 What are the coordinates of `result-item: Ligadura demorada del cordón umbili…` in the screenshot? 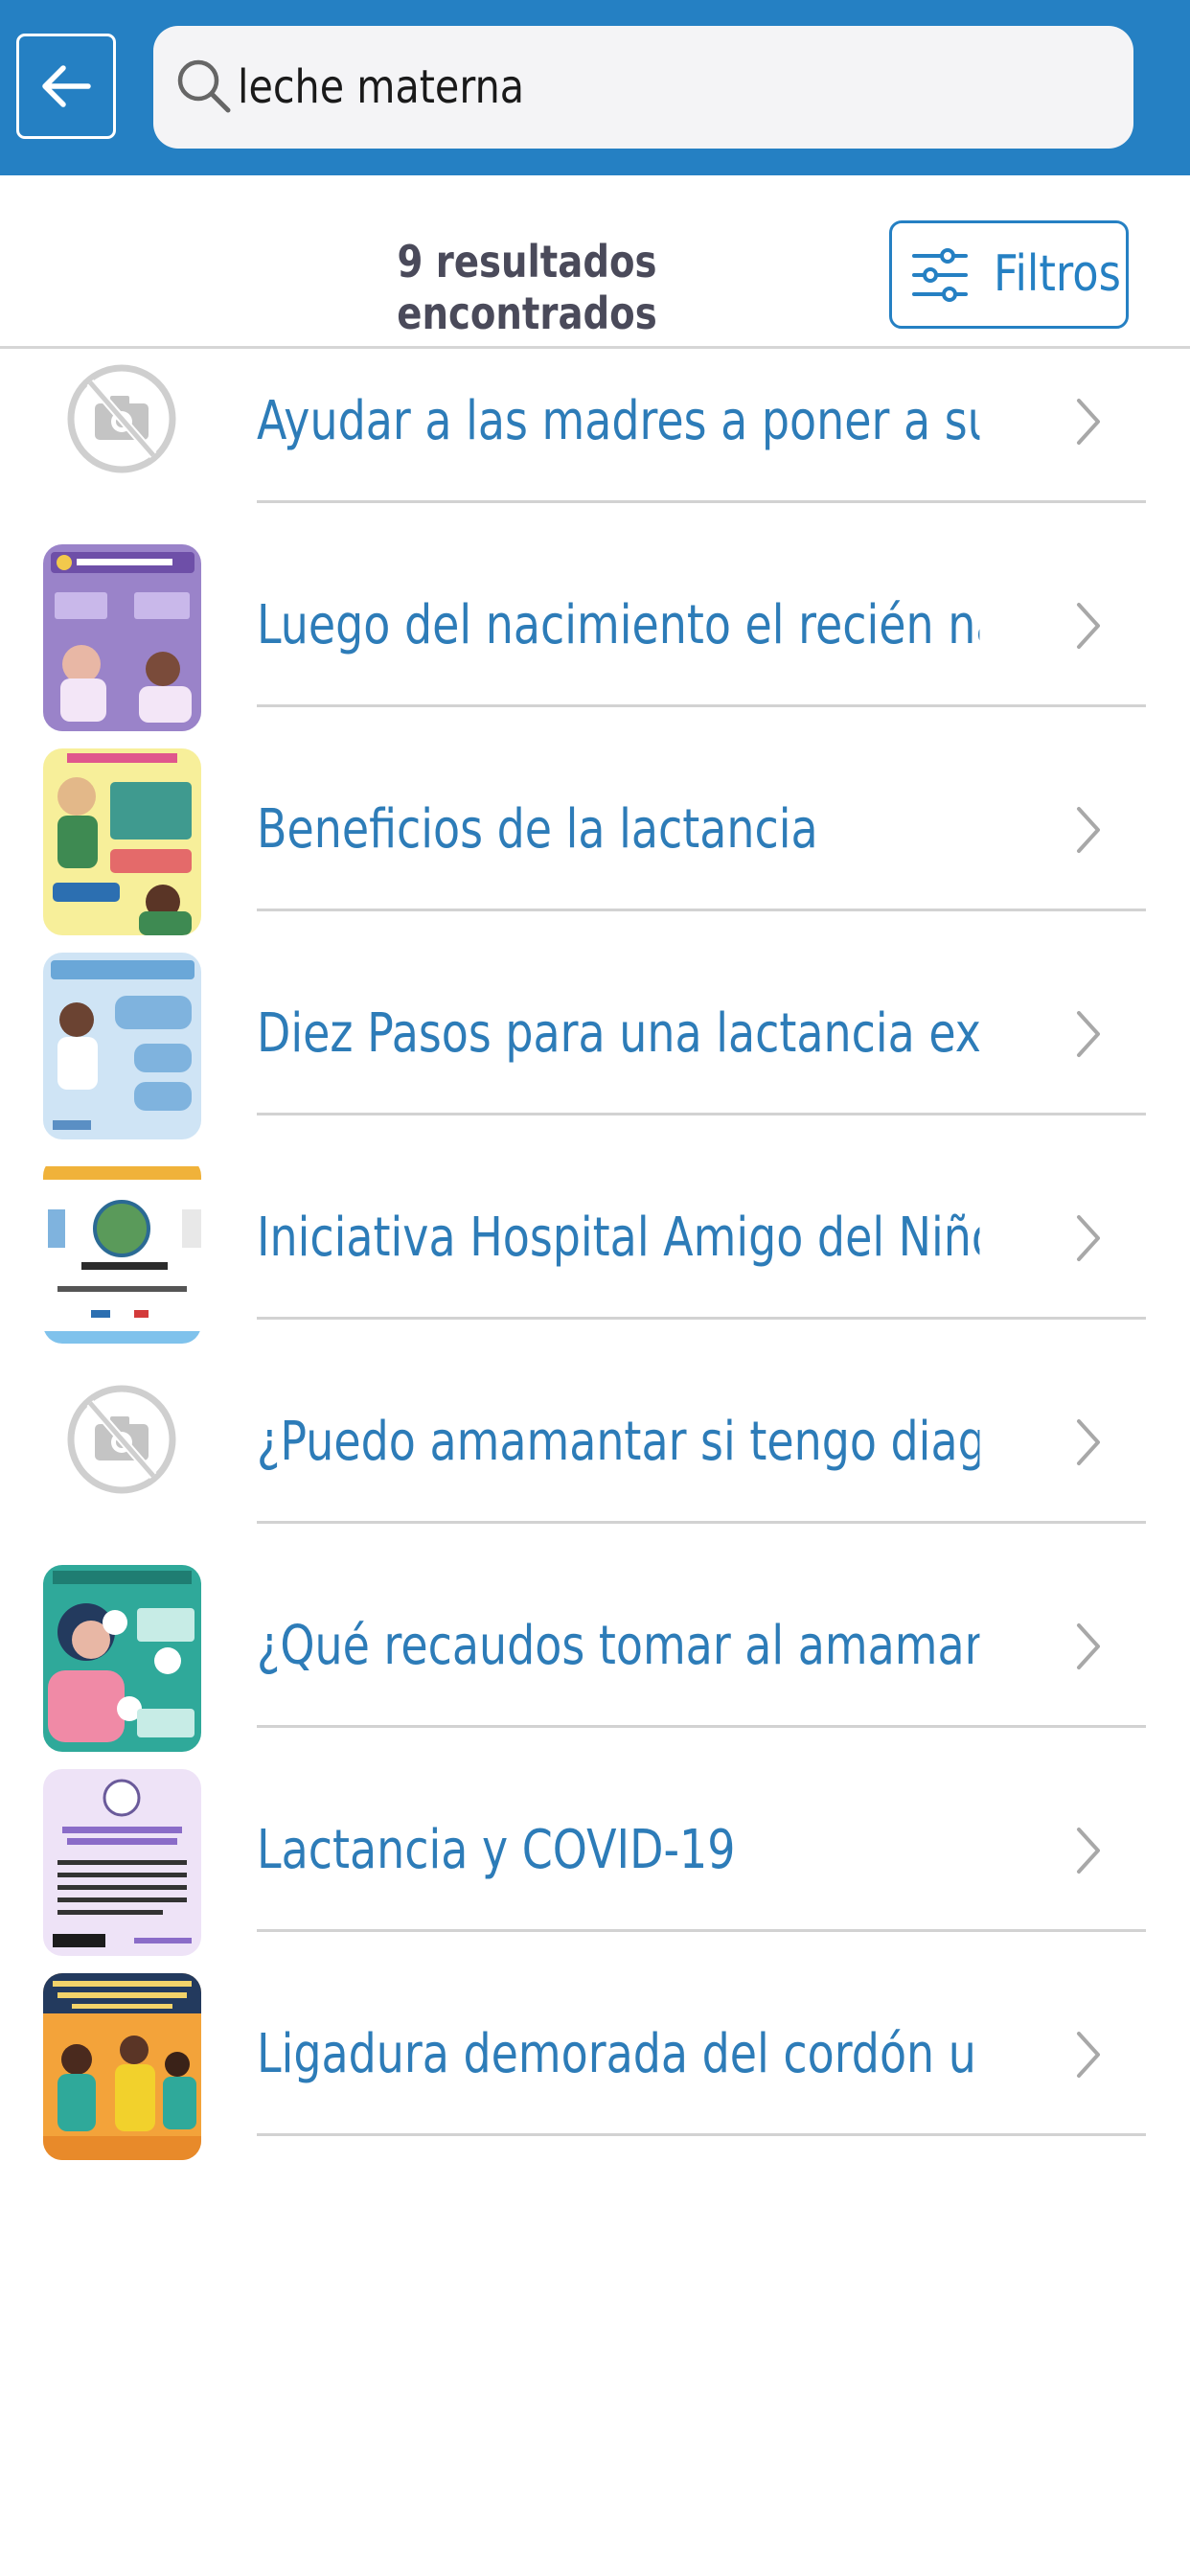 It's located at (595, 2047).